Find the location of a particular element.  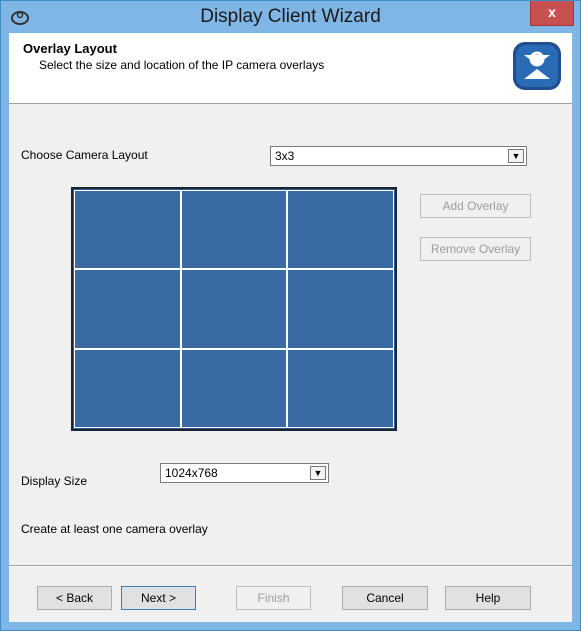

display-size-label: Display Size is located at coordinates (54, 481).